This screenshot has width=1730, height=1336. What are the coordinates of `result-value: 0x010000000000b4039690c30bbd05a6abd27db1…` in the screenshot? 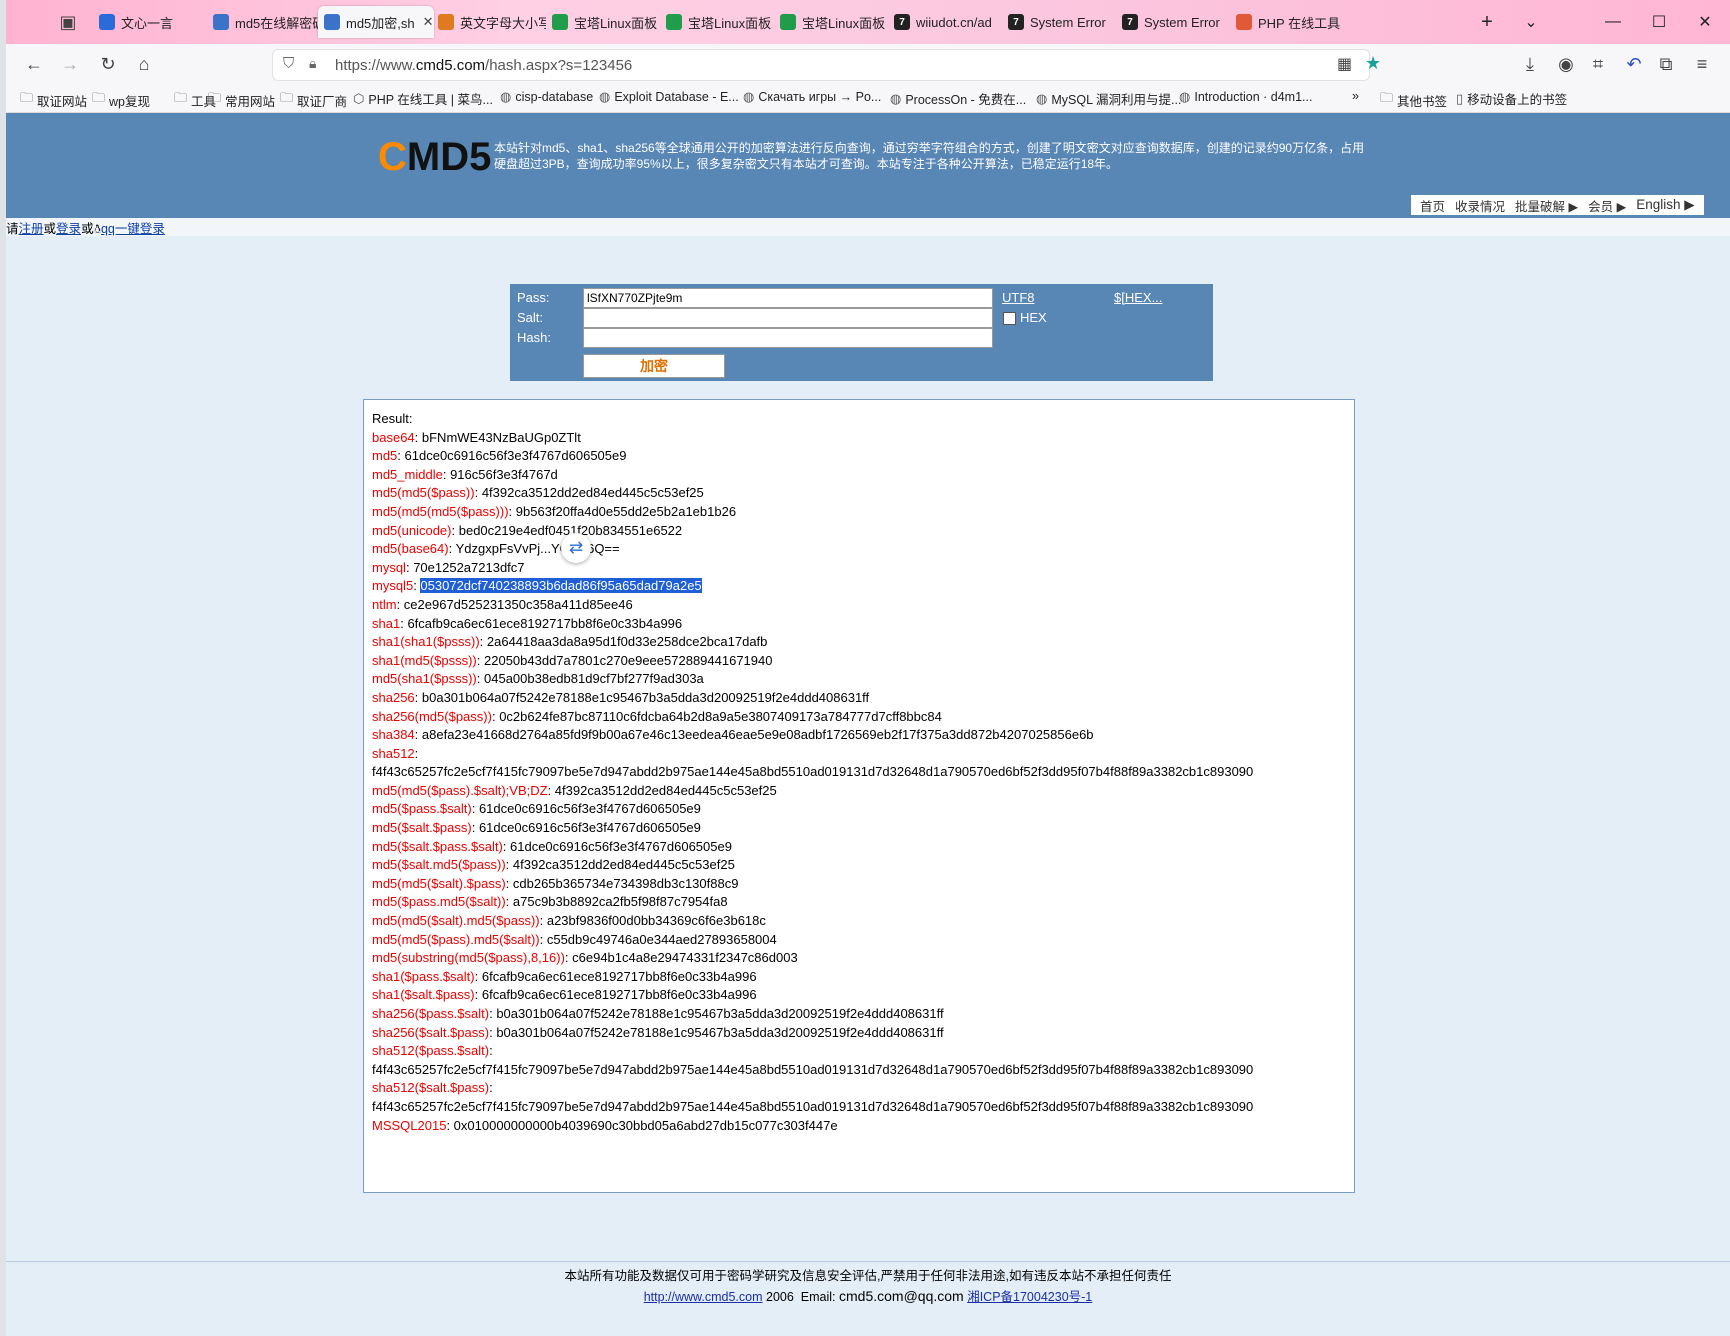 It's located at (646, 1125).